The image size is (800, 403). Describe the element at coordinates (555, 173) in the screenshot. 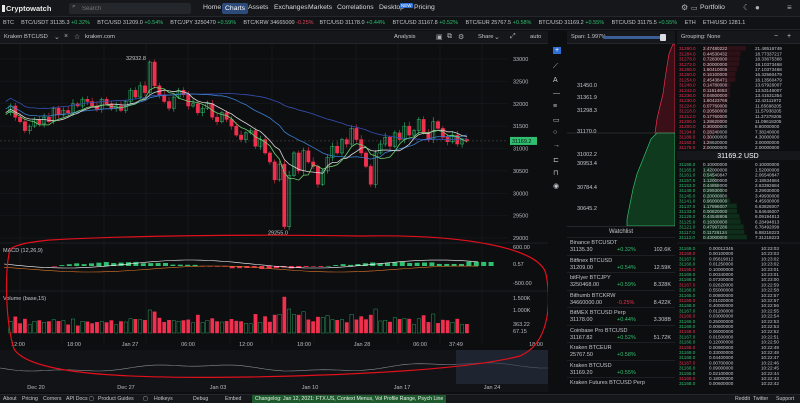

I see `lock-icon: ⊓` at that location.